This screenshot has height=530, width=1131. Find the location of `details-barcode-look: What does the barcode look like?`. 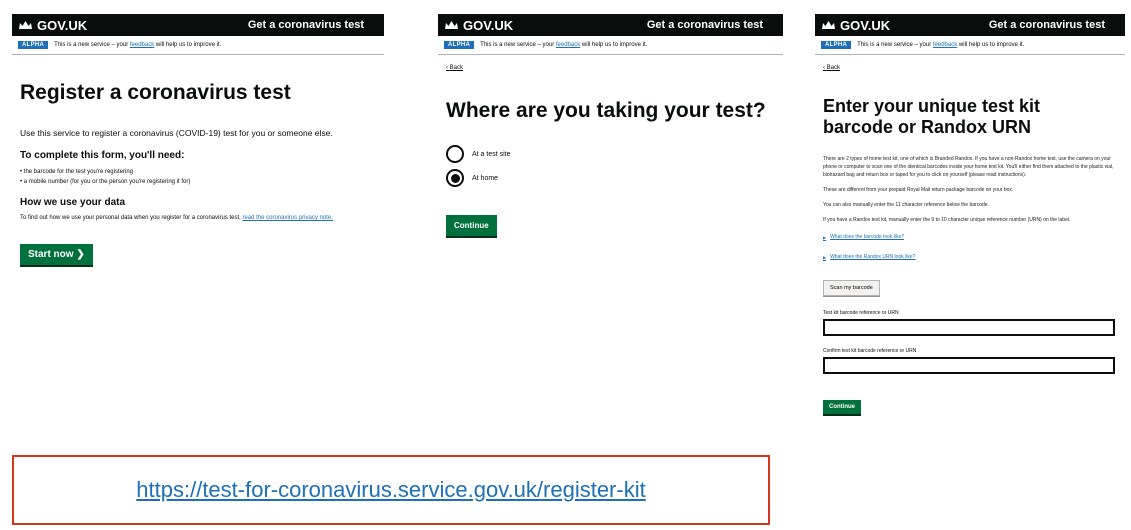

details-barcode-look: What does the barcode look like? is located at coordinates (970, 237).